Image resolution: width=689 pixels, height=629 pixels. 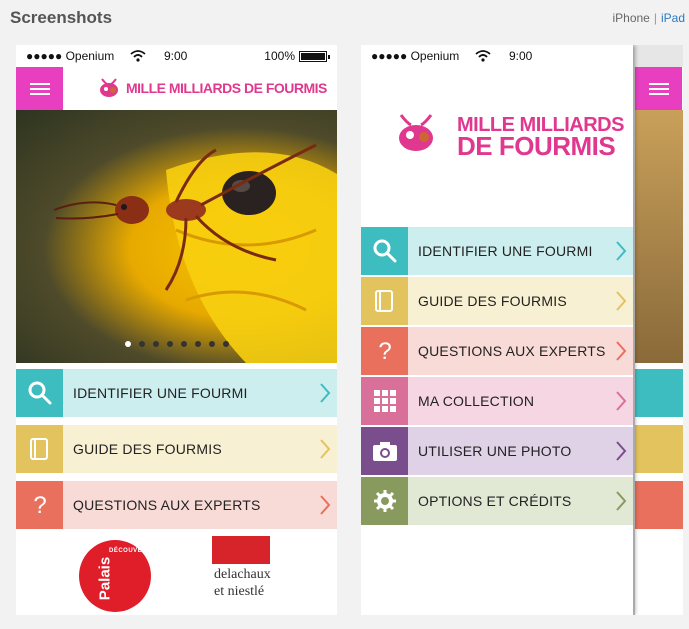 What do you see at coordinates (659, 505) in the screenshot?
I see `peek-question-tile` at bounding box center [659, 505].